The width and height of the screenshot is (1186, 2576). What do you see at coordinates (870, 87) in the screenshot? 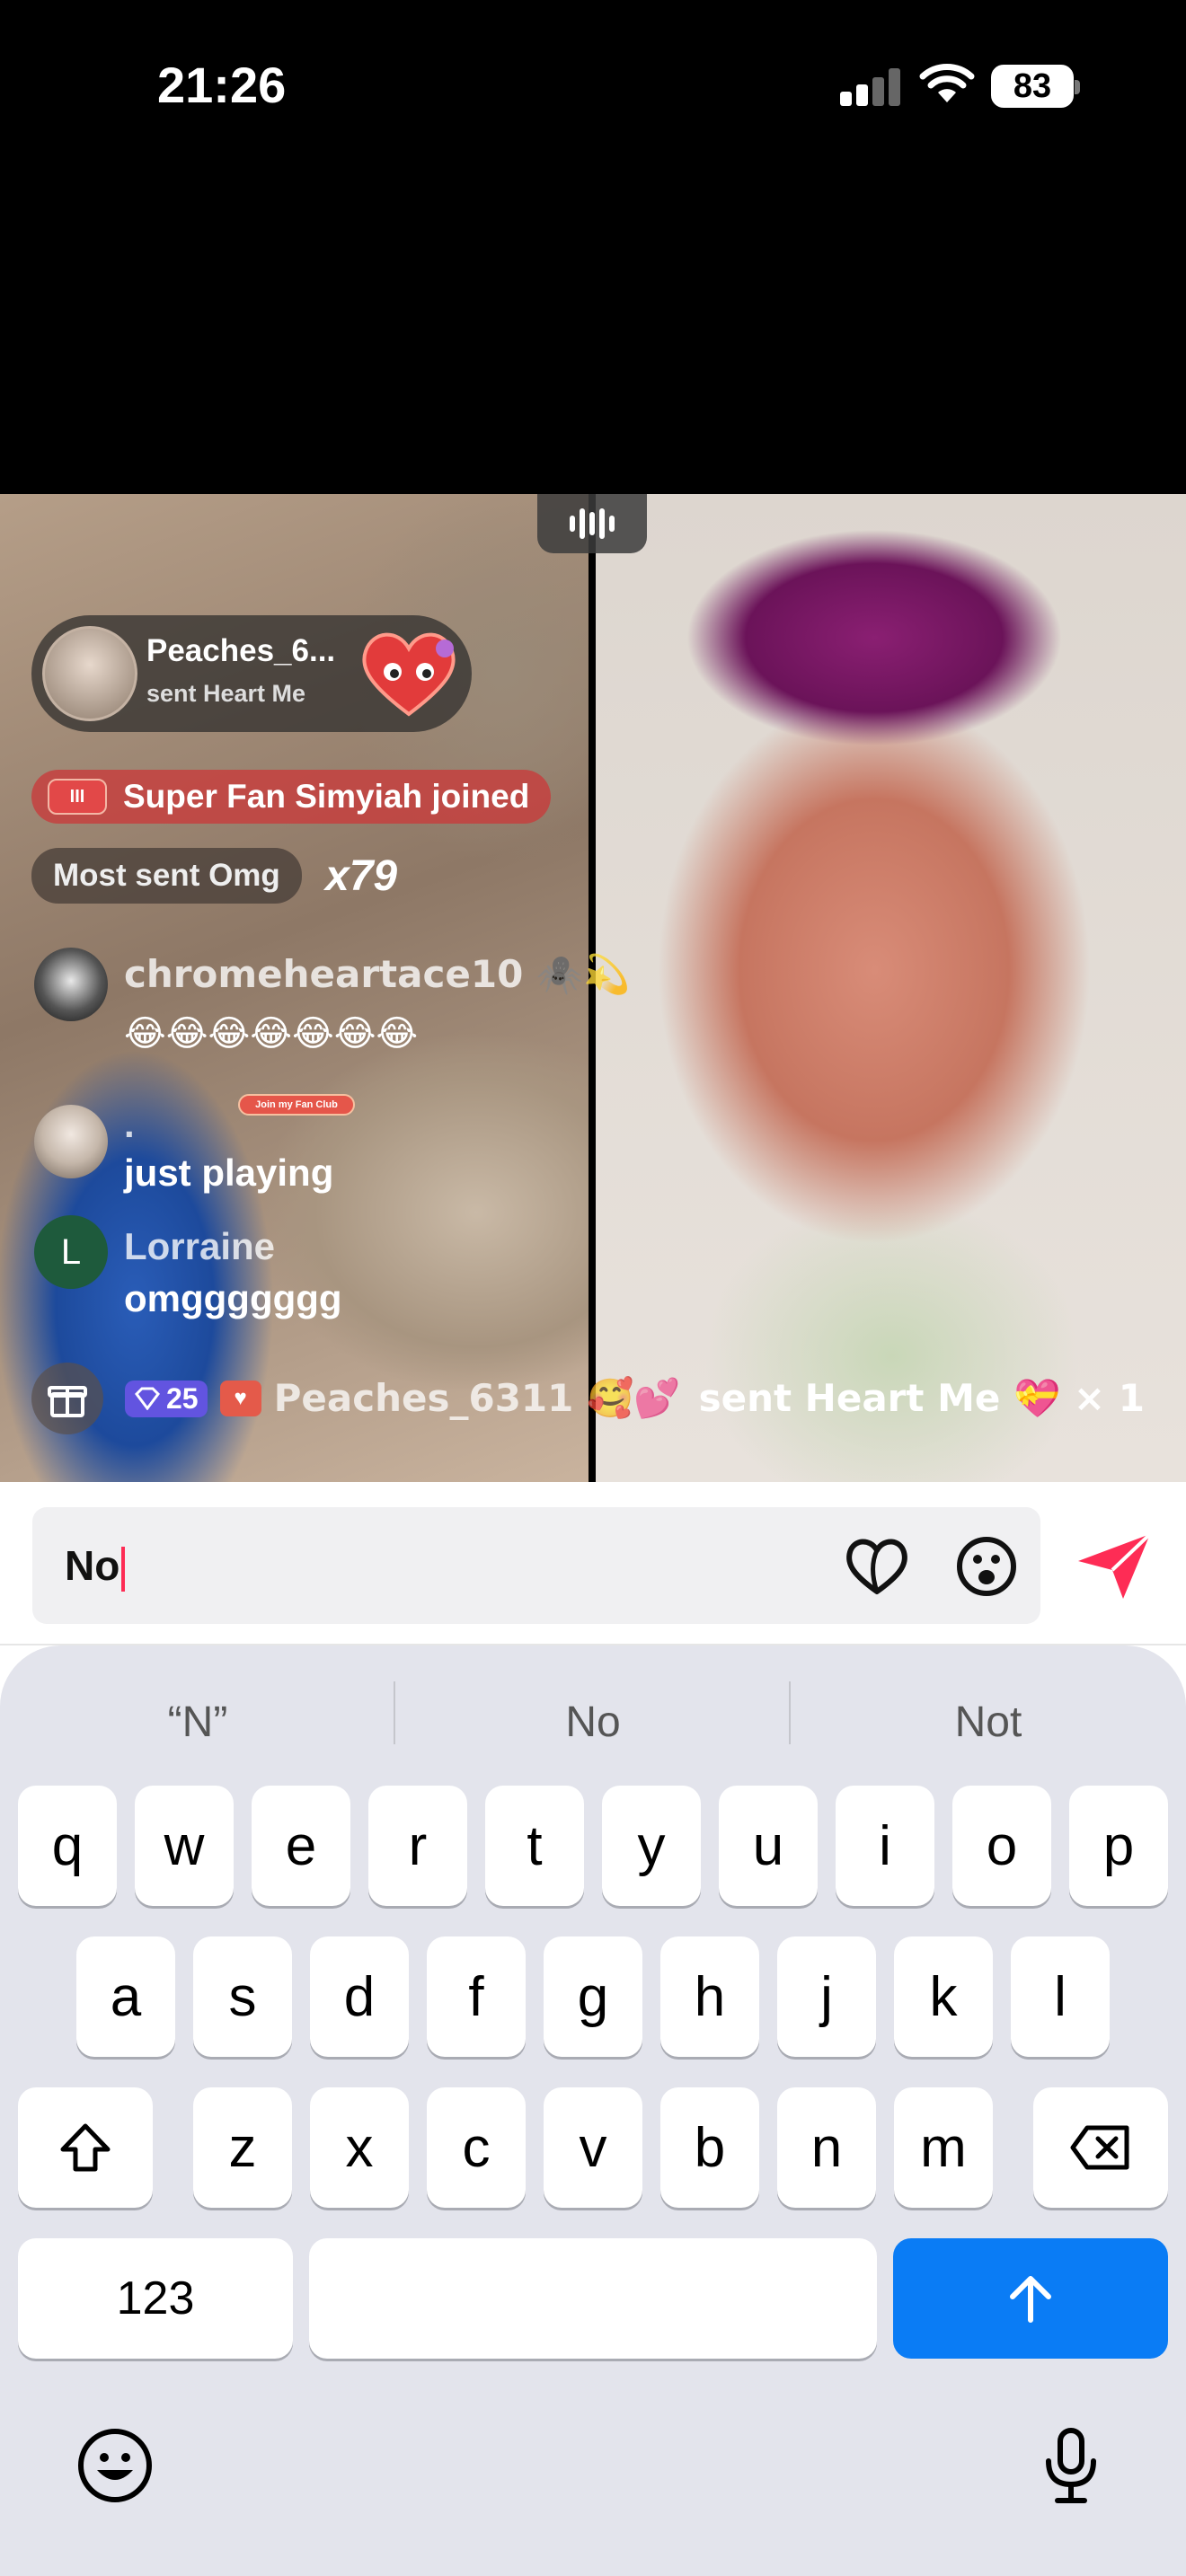
I see `cellular-signal-icon` at bounding box center [870, 87].